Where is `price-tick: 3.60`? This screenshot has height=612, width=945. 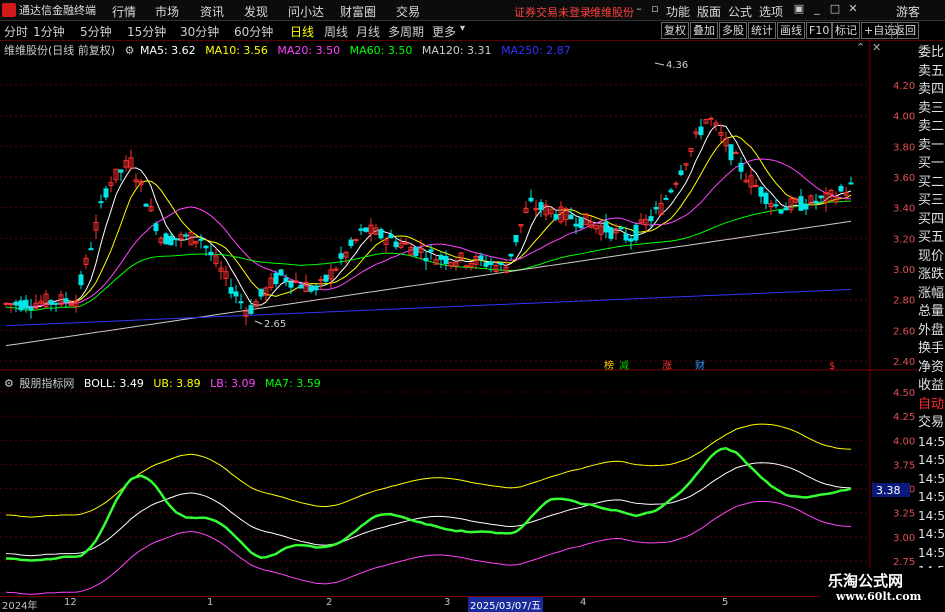 price-tick: 3.60 is located at coordinates (904, 178).